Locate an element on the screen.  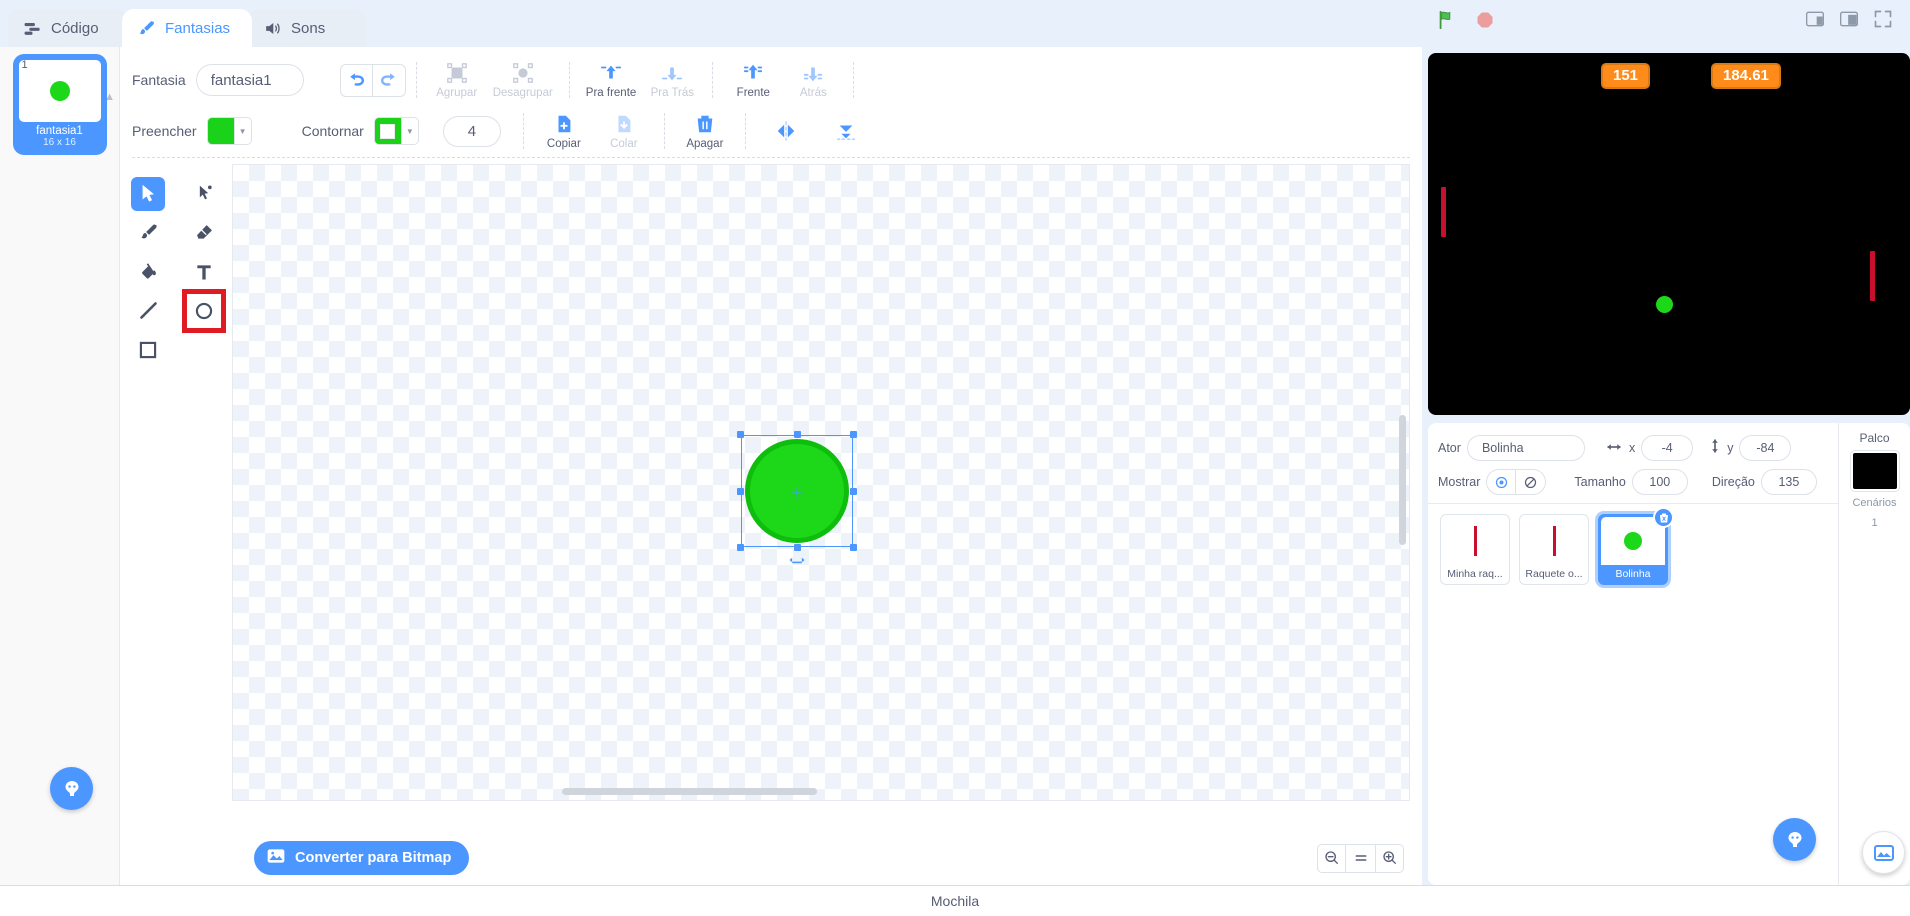
eye-icon is located at coordinates (1501, 482).